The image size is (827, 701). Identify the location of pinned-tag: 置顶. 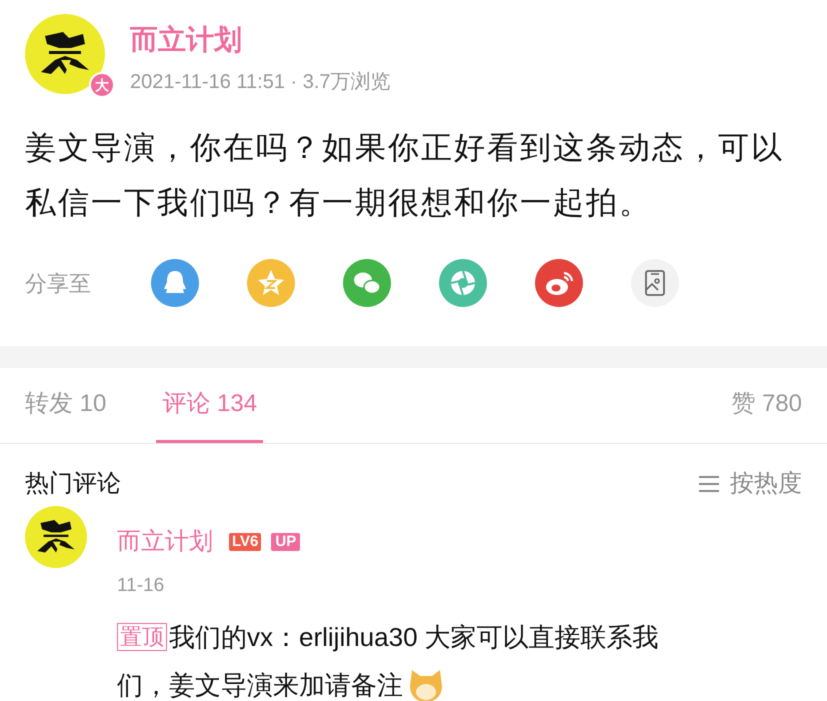
(142, 636).